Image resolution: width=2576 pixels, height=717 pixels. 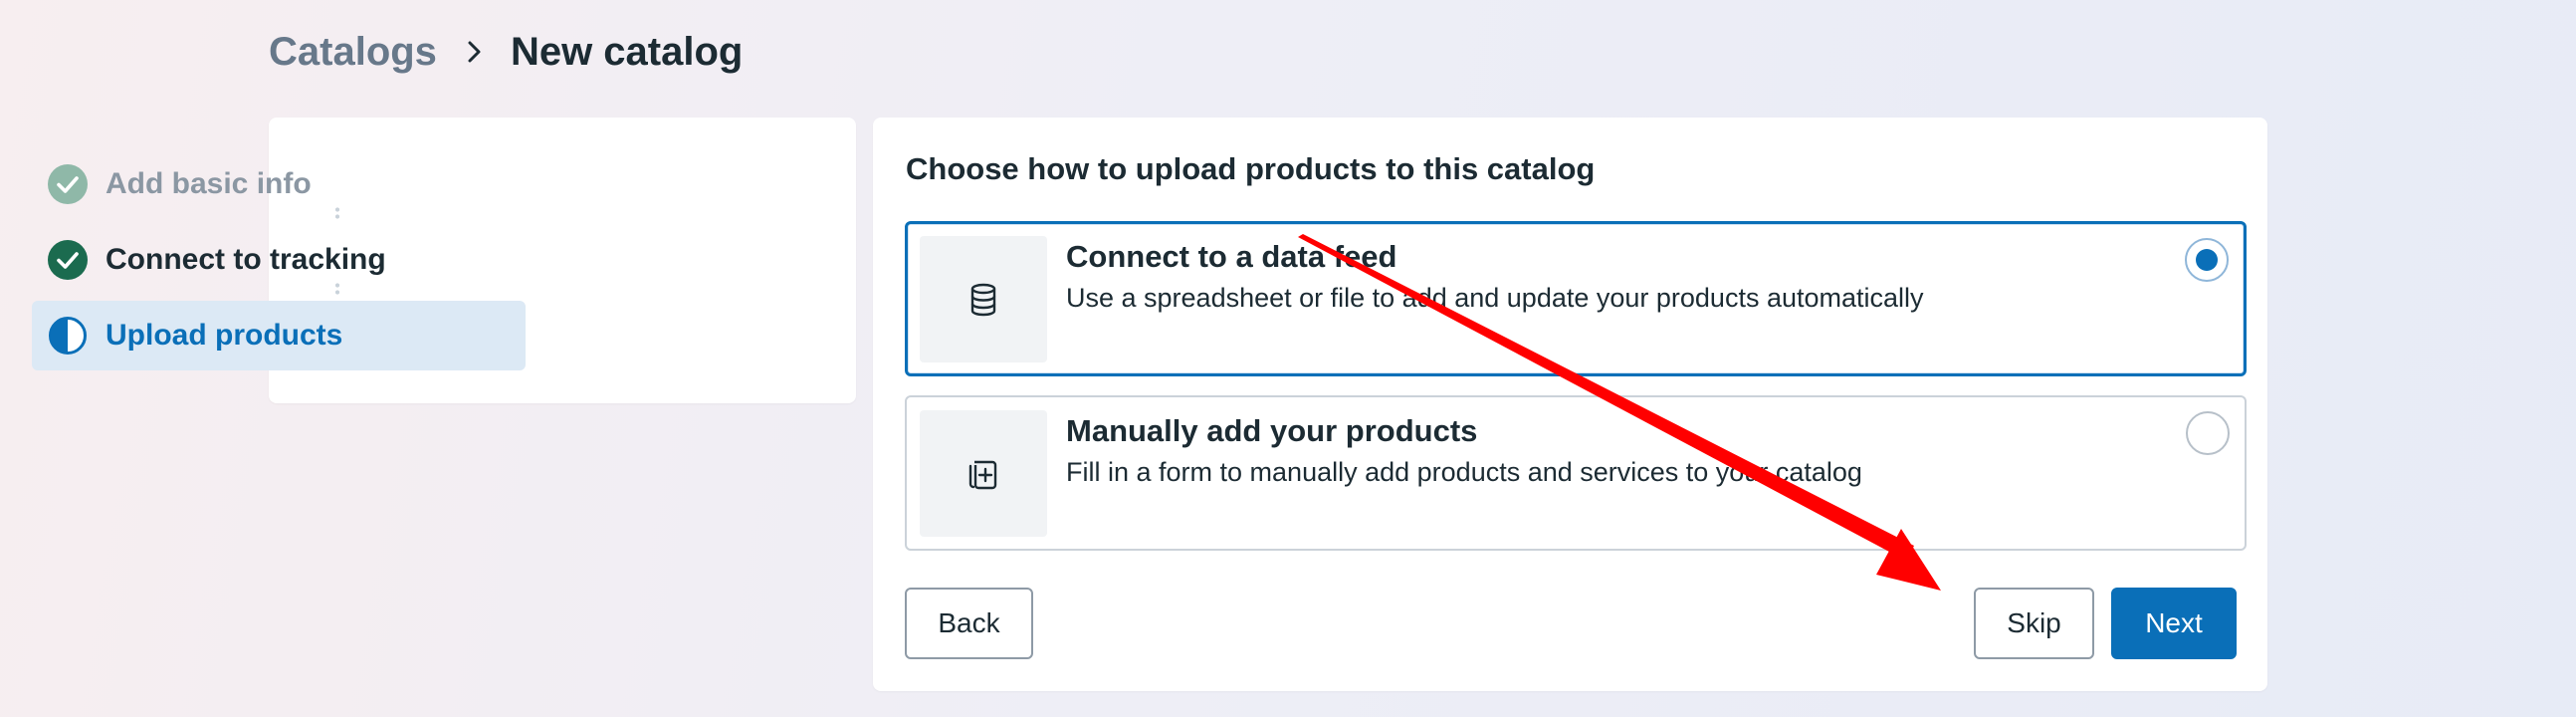 What do you see at coordinates (2034, 623) in the screenshot?
I see `skip-button: Skip` at bounding box center [2034, 623].